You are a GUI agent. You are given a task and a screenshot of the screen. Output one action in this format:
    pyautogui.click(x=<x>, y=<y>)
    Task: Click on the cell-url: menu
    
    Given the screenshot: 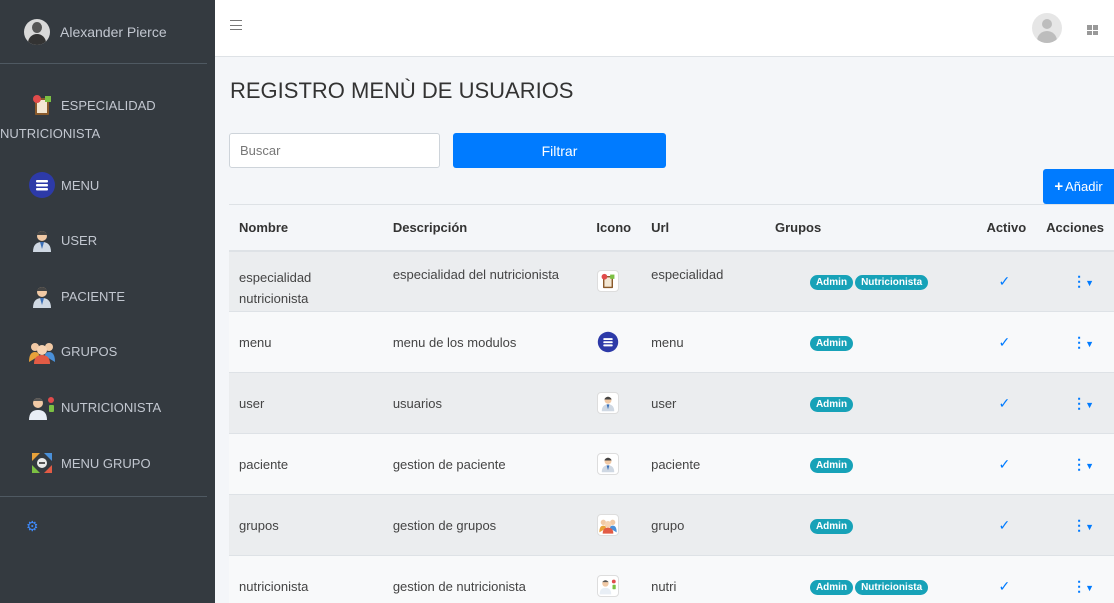 What is the action you would take?
    pyautogui.click(x=703, y=342)
    